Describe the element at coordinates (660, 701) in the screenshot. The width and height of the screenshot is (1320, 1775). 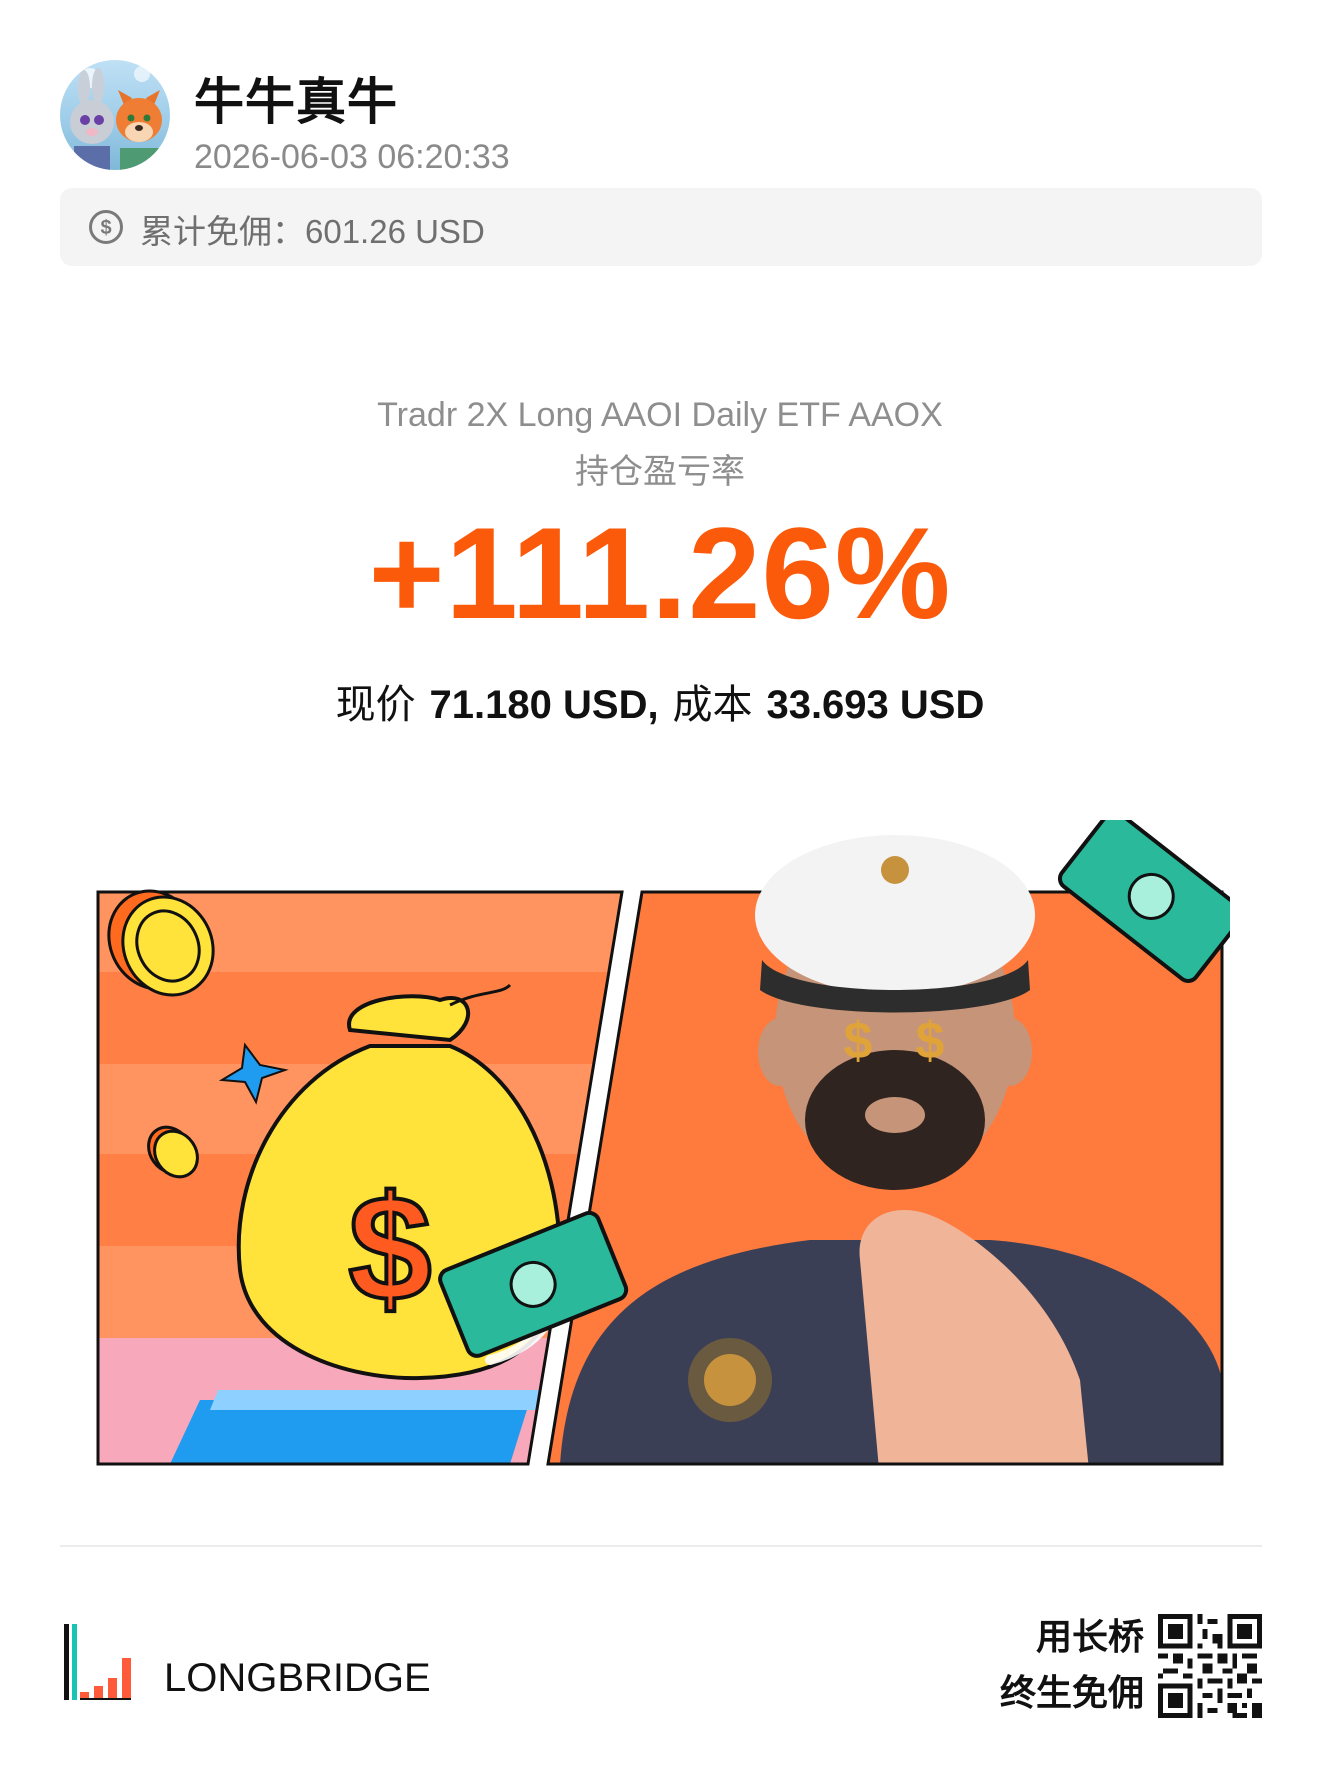
I see `price-summary: 现价 71.180 USD, 成本 33.693 USD` at that location.